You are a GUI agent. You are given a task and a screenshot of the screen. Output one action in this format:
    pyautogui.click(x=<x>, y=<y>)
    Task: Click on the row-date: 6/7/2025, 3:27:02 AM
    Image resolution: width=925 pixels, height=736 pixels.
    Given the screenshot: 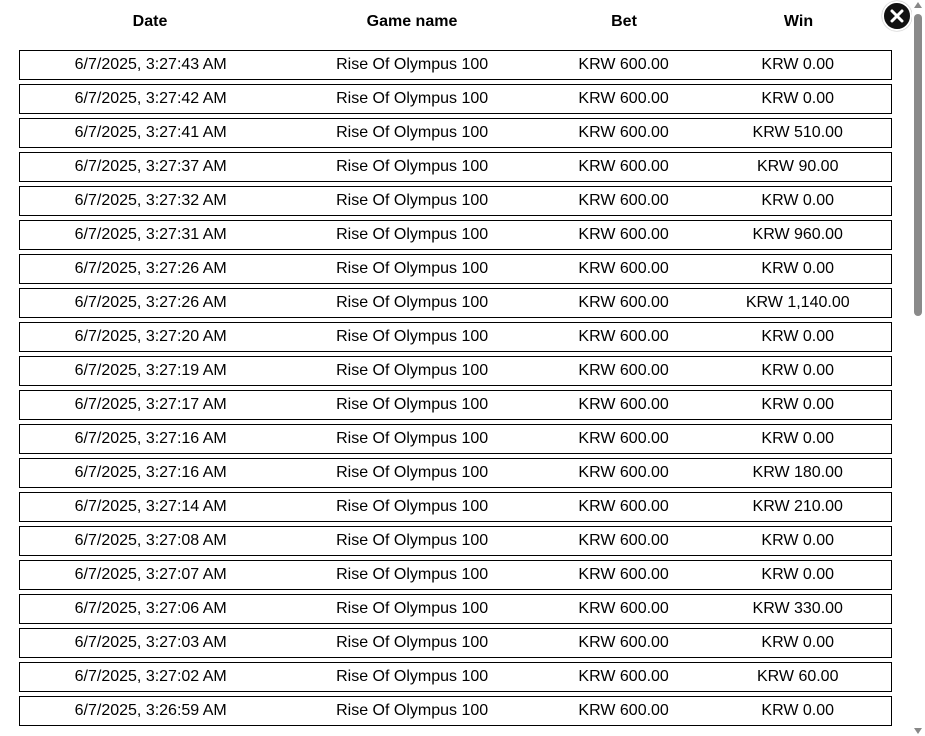 What is the action you would take?
    pyautogui.click(x=150, y=676)
    